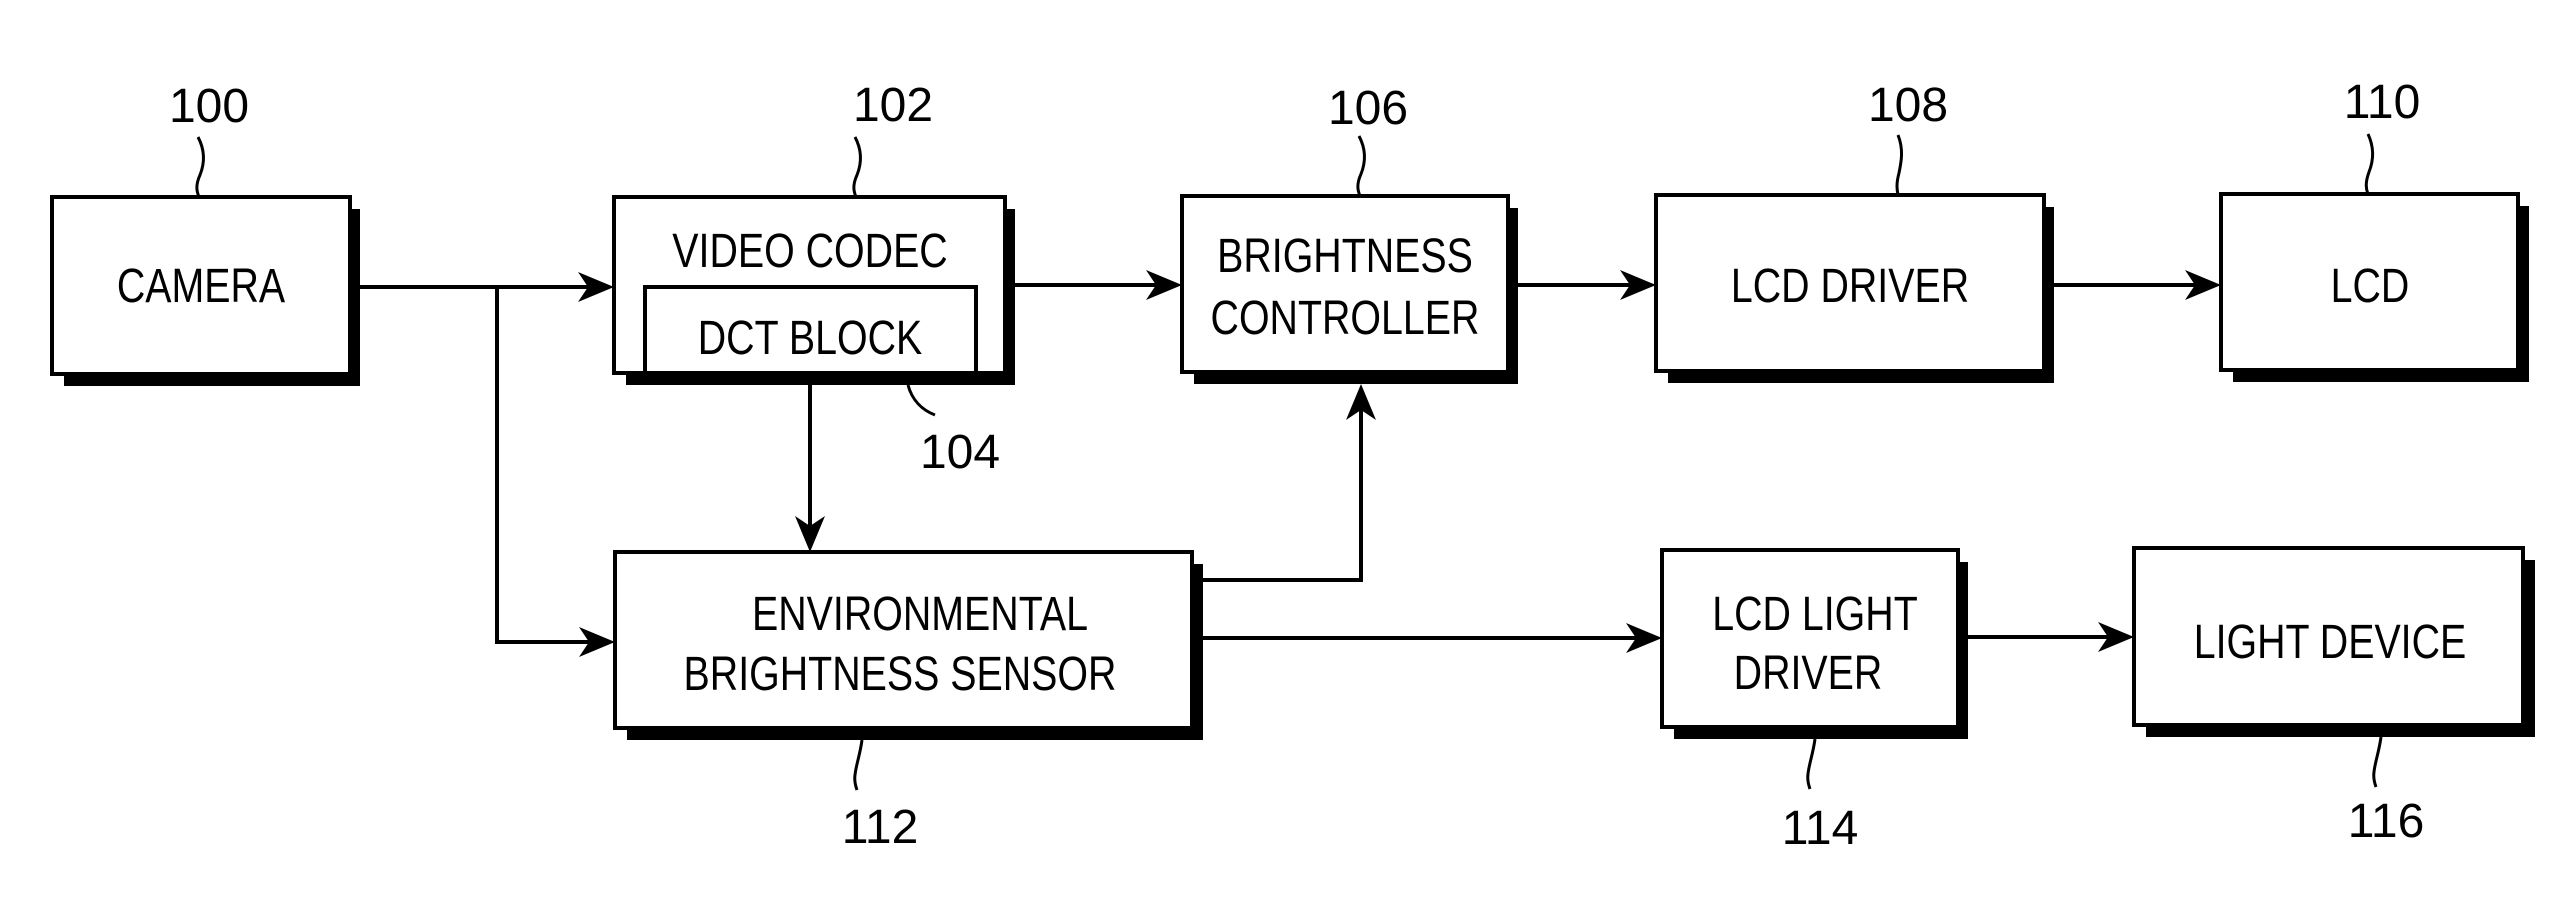  I want to click on block-label: CAMERA, so click(201, 286).